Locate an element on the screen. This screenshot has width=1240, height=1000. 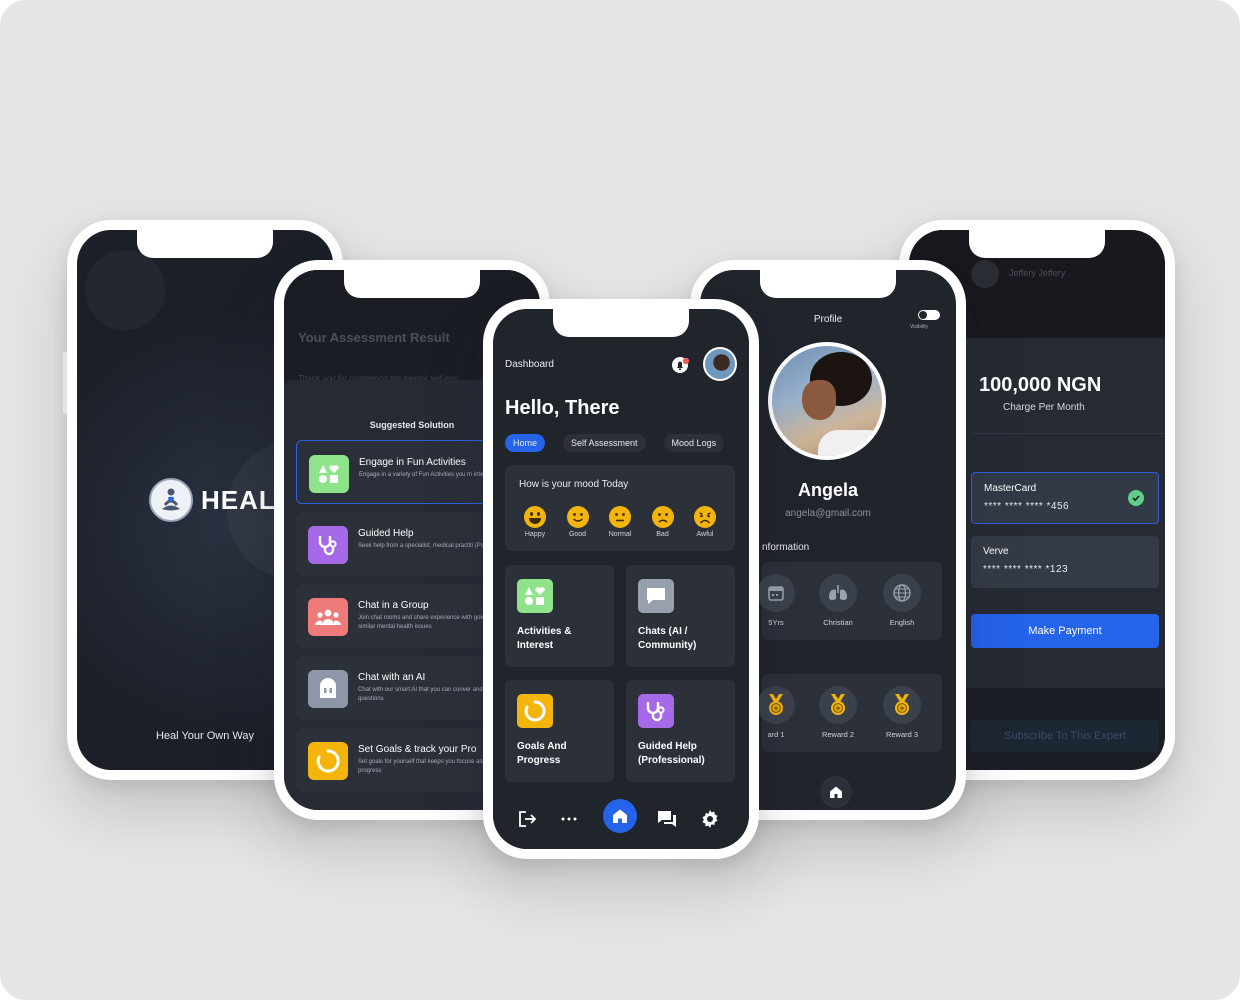
assessment-title: Your Assessment Result is located at coordinates (374, 337).